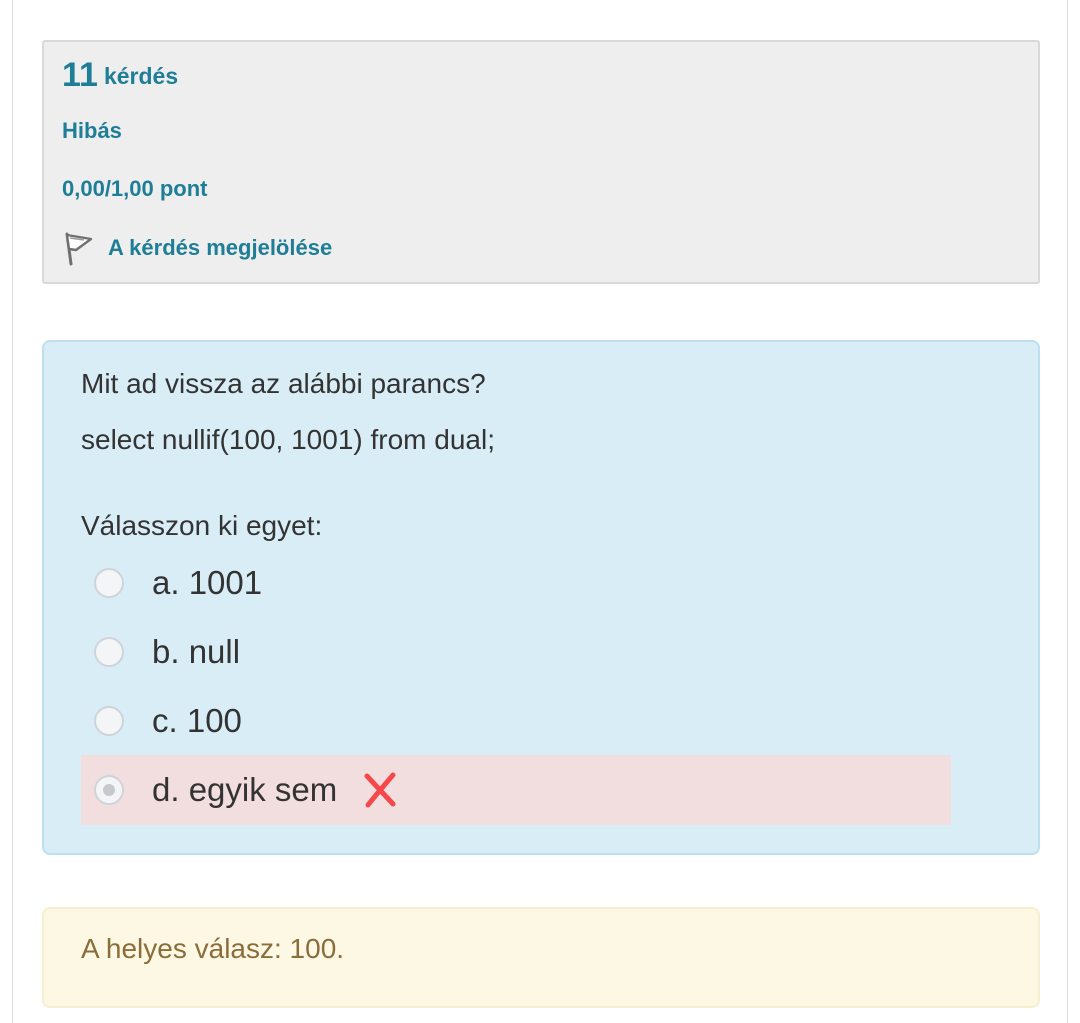  Describe the element at coordinates (220, 247) in the screenshot. I see `flag-question-label: A kérdés megjelölése` at that location.